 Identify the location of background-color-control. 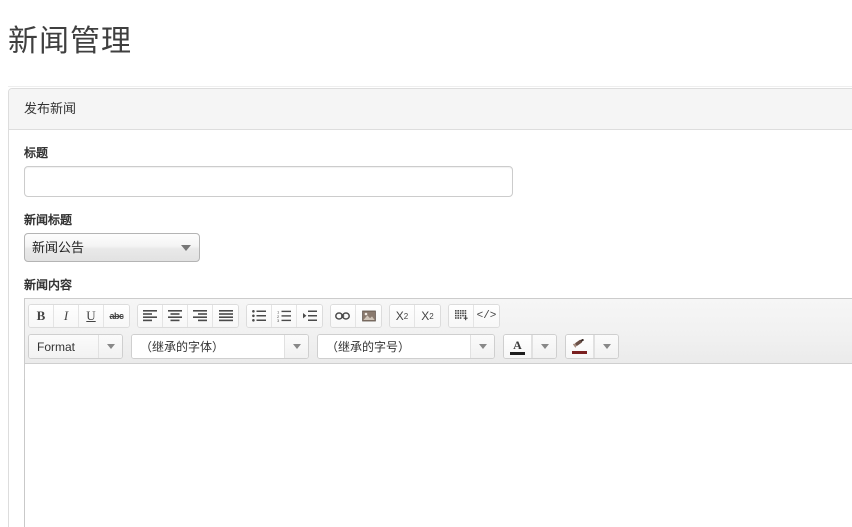
(592, 347).